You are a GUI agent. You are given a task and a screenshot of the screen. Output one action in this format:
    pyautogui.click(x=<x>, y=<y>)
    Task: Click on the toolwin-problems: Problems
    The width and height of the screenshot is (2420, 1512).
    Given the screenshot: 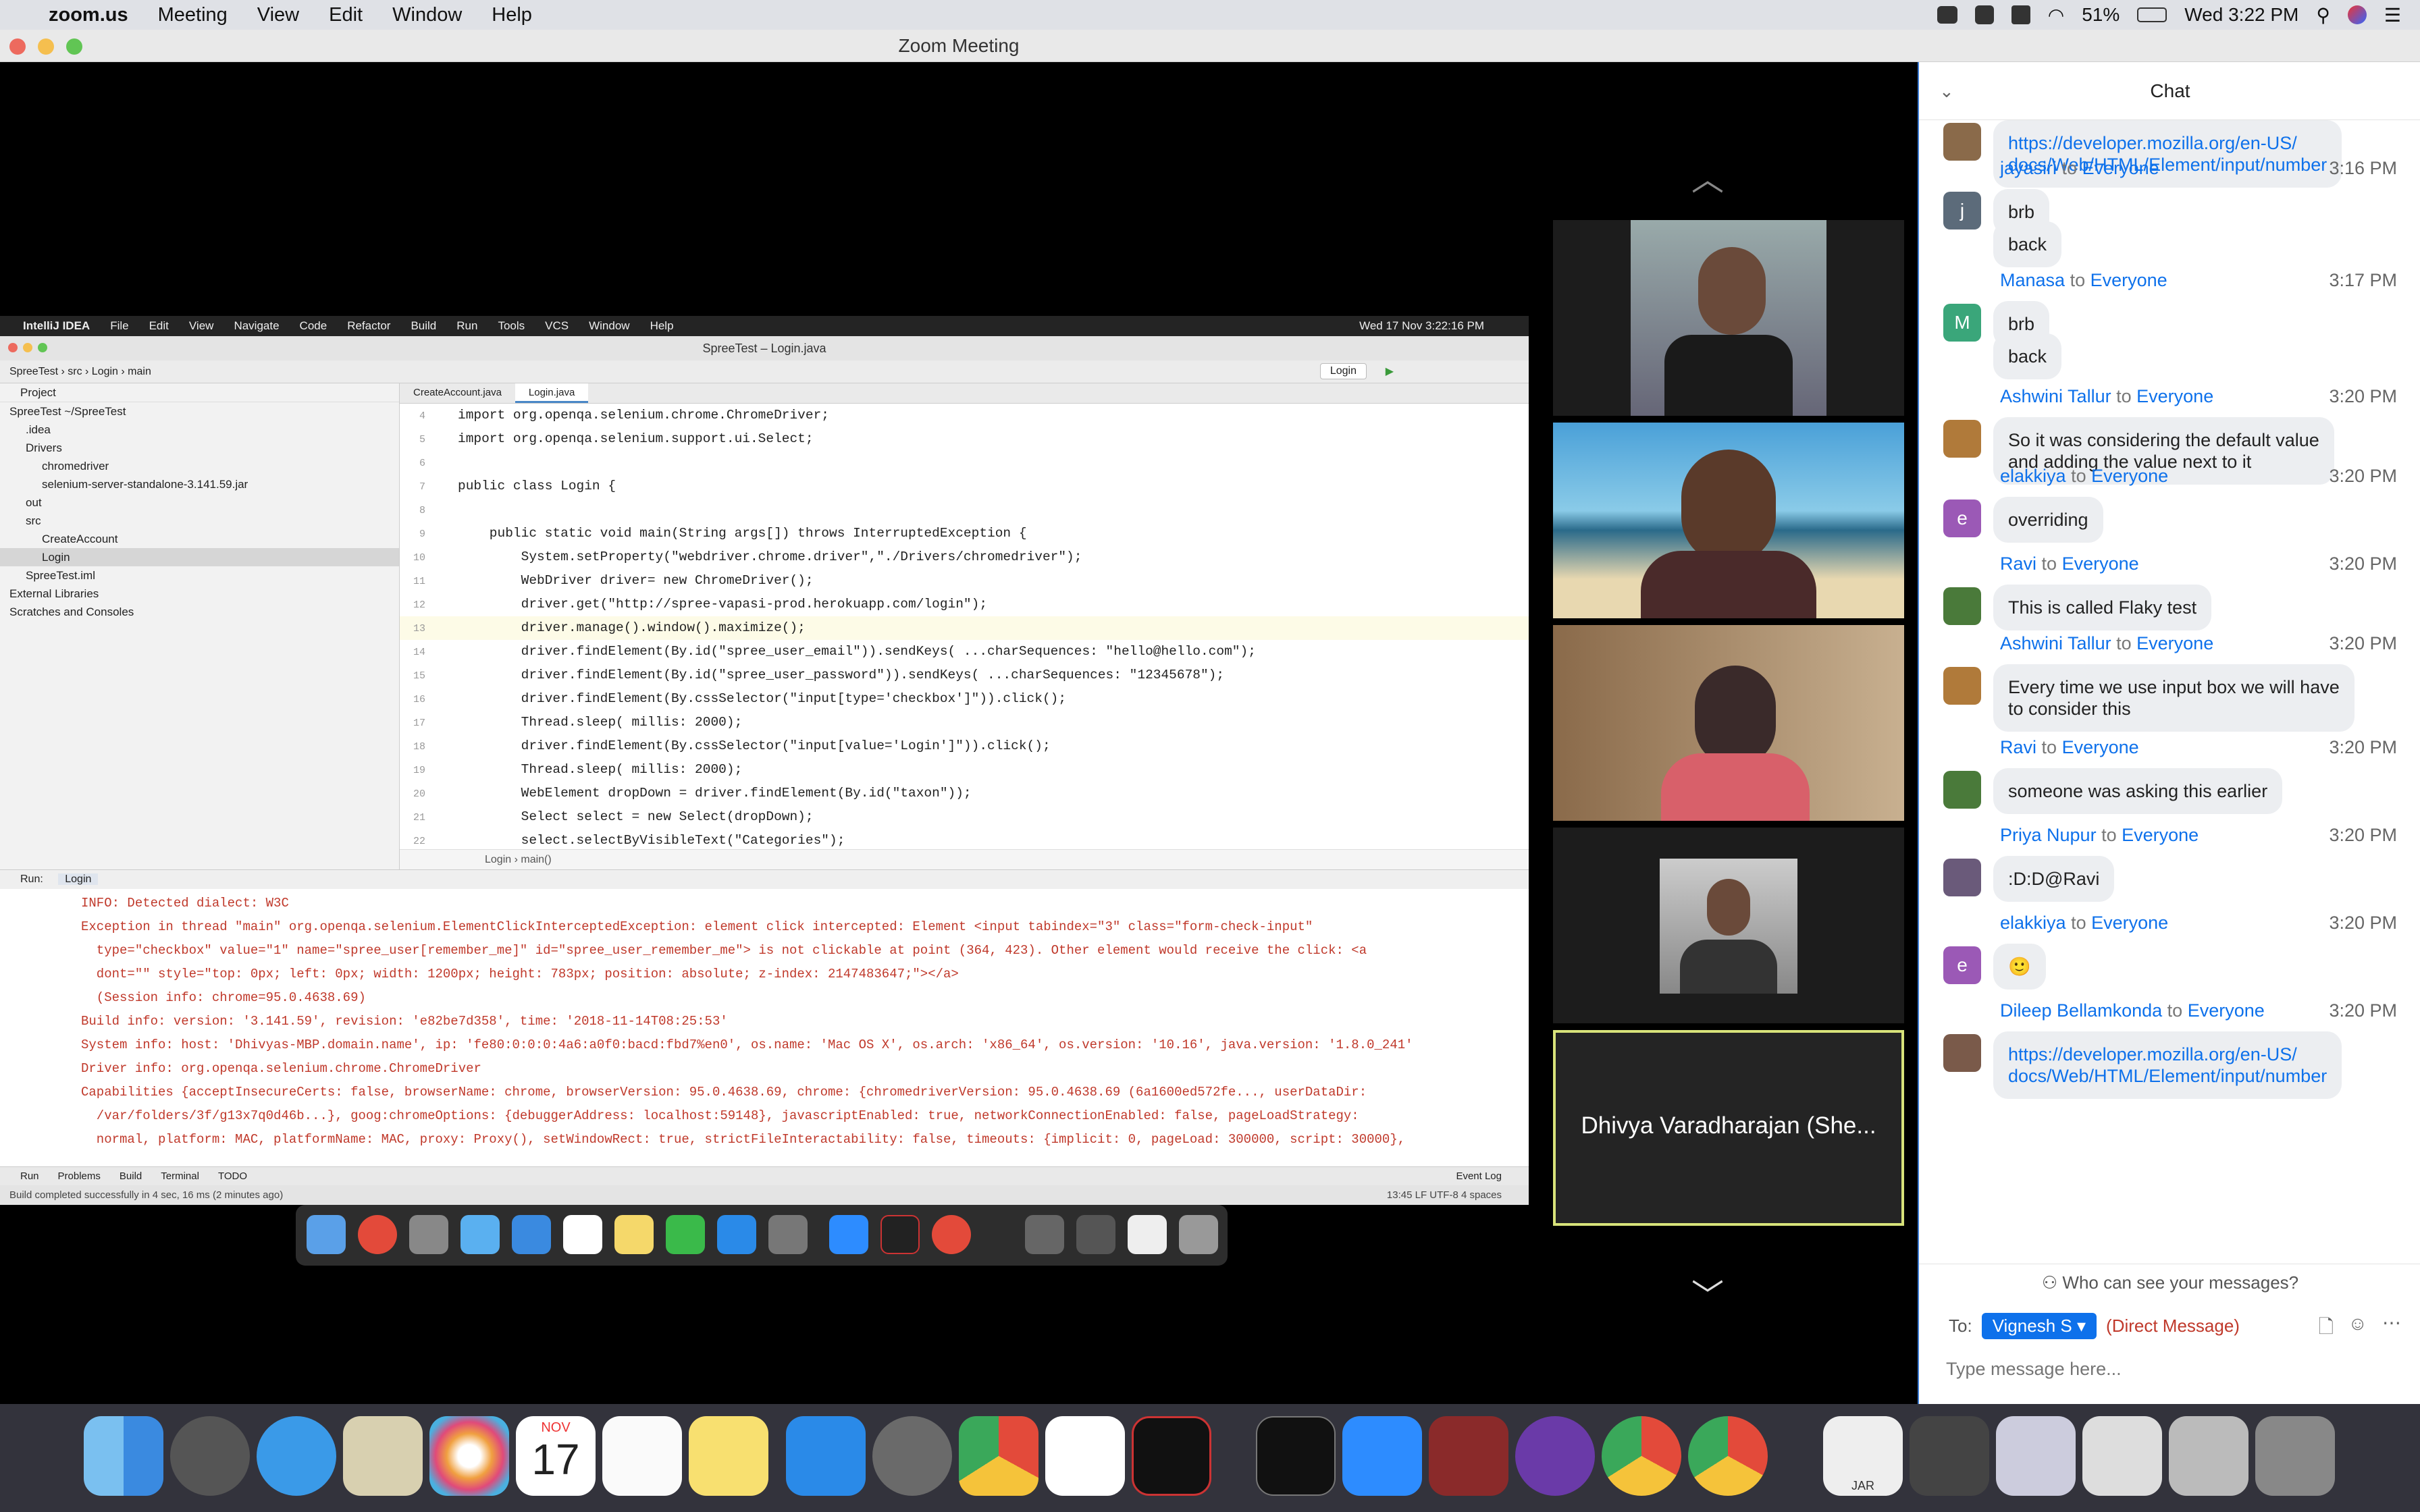 What is the action you would take?
    pyautogui.click(x=79, y=1176)
    